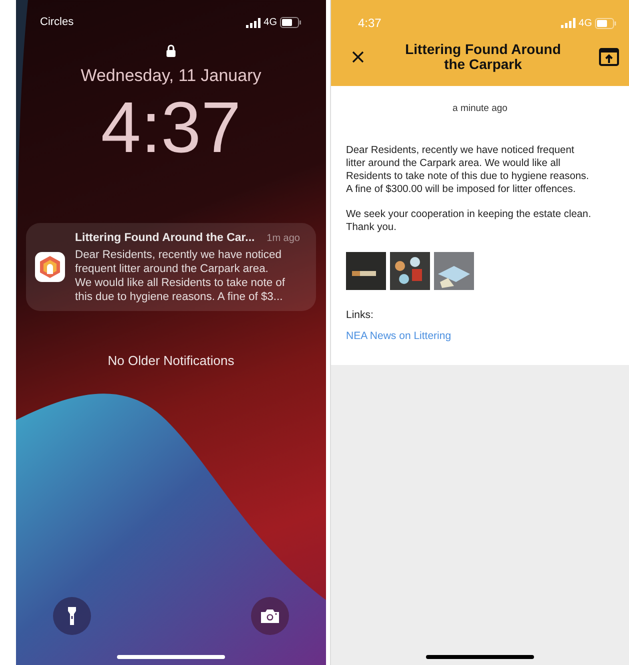 The width and height of the screenshot is (629, 665). I want to click on page-title: Littering Found Around the Carpark, so click(483, 57).